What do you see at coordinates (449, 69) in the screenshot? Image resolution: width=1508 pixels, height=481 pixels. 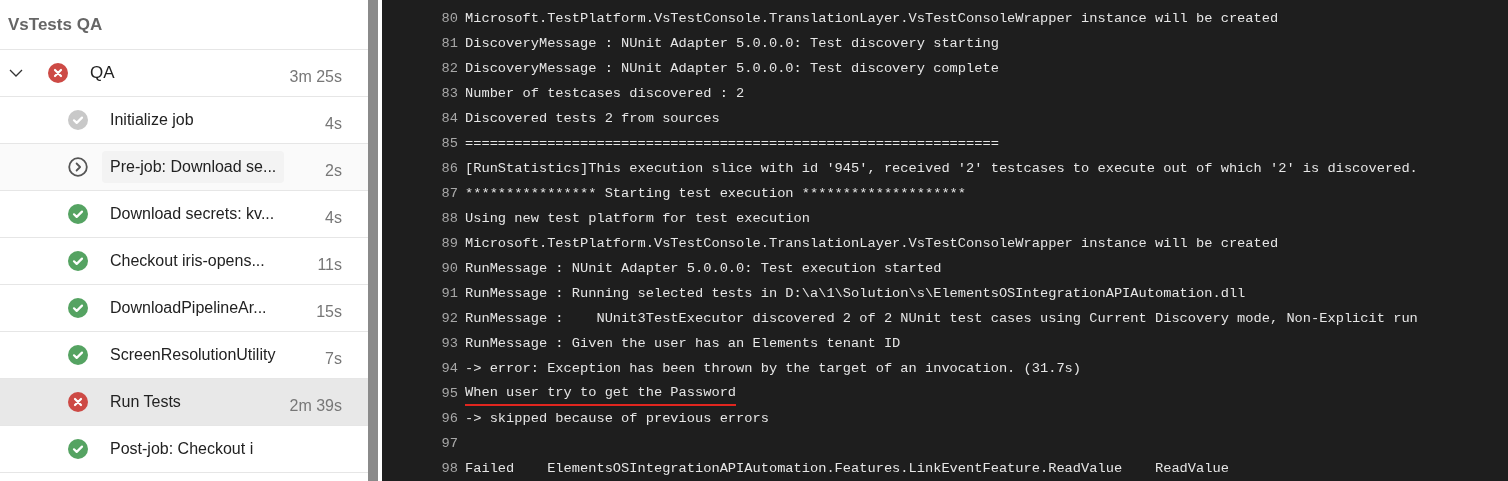 I see `line-number: 82` at bounding box center [449, 69].